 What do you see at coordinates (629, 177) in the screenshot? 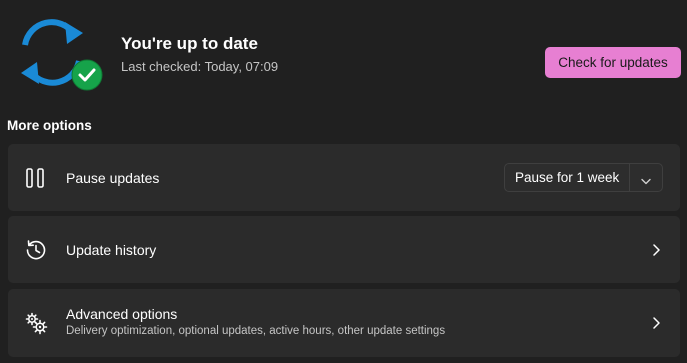
I see `select-divider` at bounding box center [629, 177].